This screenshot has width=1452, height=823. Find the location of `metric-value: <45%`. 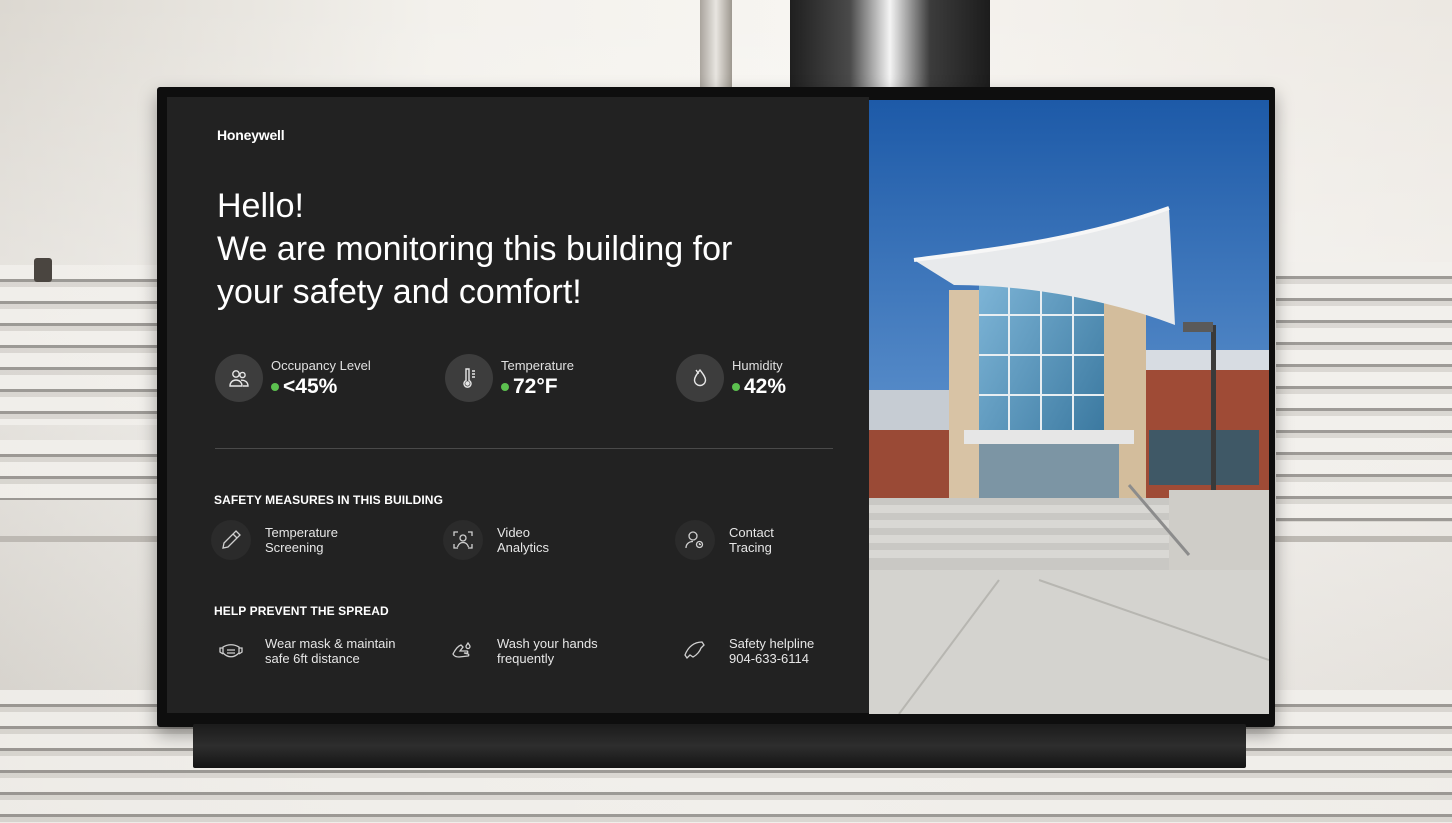

metric-value: <45% is located at coordinates (310, 386).